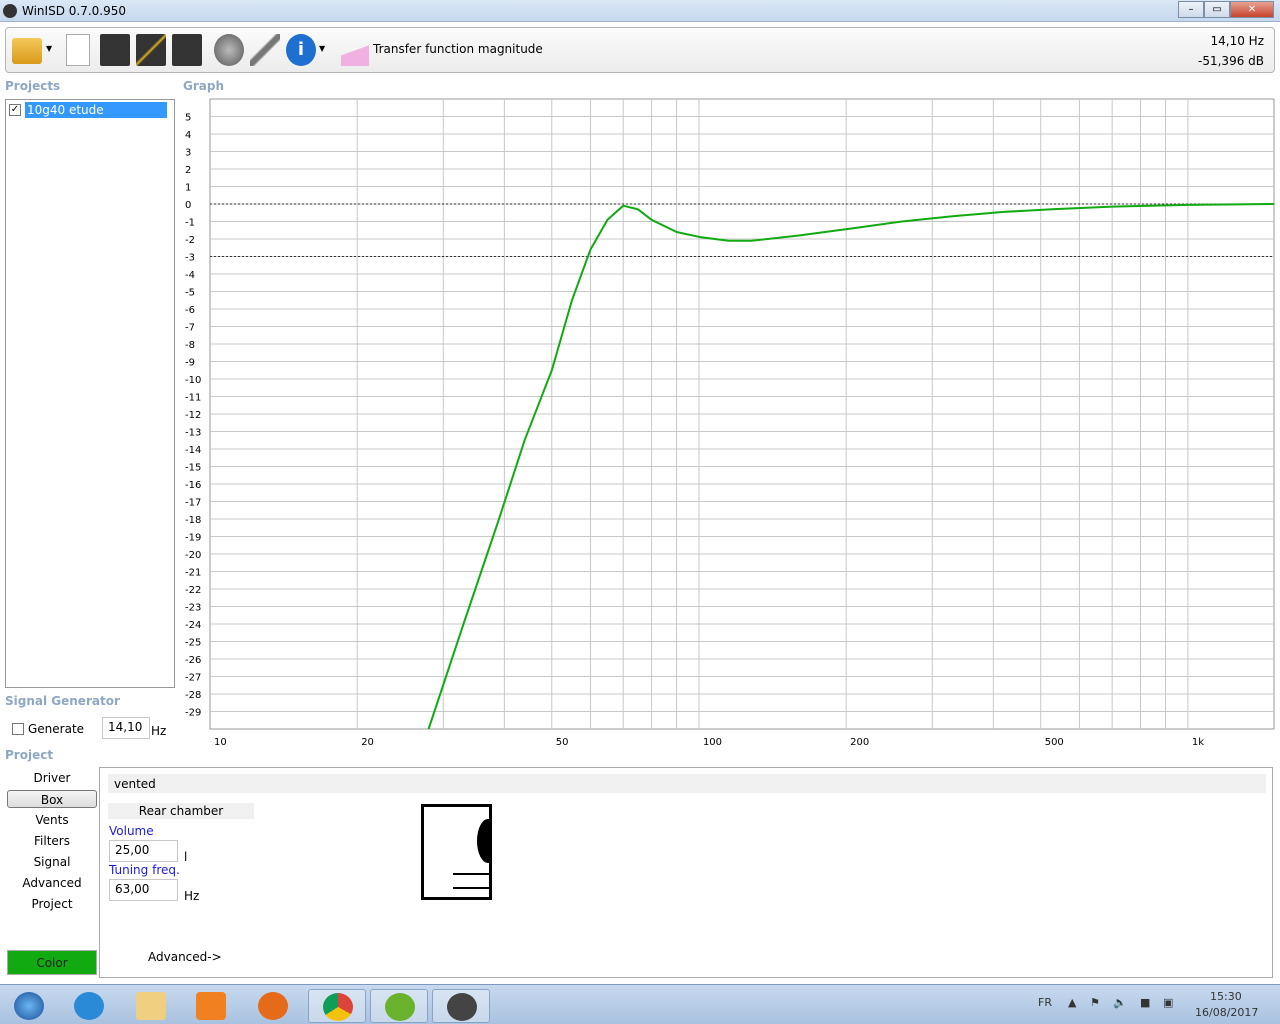  I want to click on save-icon, so click(115, 50).